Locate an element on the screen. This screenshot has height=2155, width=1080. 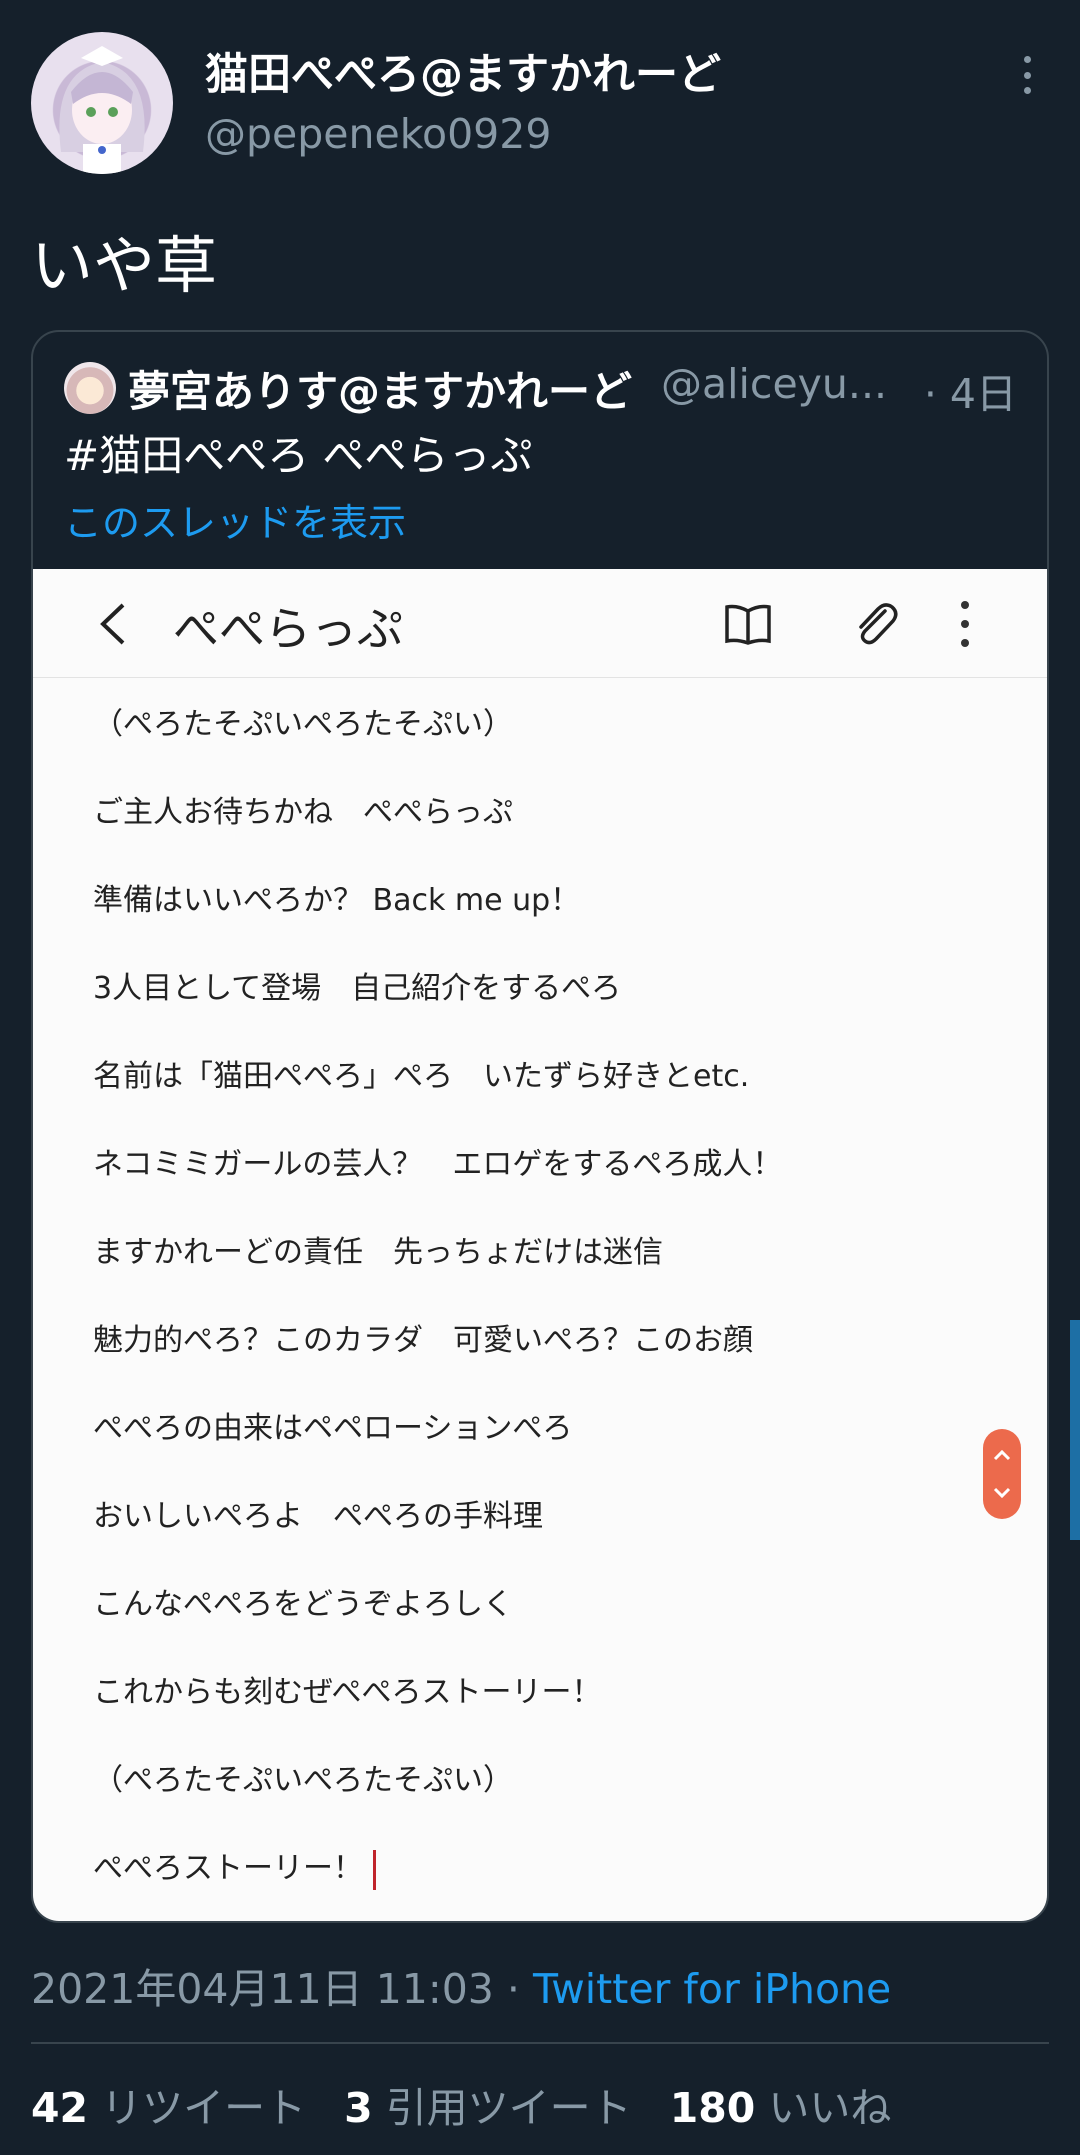
retweets-stat: 42 リツイート is located at coordinates (168, 2108).